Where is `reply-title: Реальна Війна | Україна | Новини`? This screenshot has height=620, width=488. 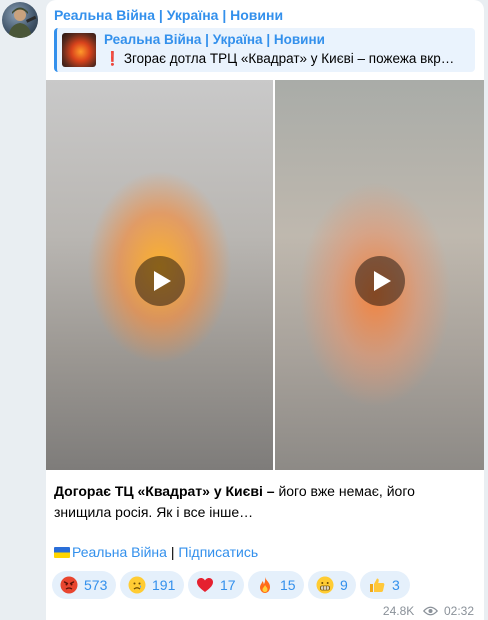
reply-title: Реальна Війна | Україна | Новини is located at coordinates (214, 39).